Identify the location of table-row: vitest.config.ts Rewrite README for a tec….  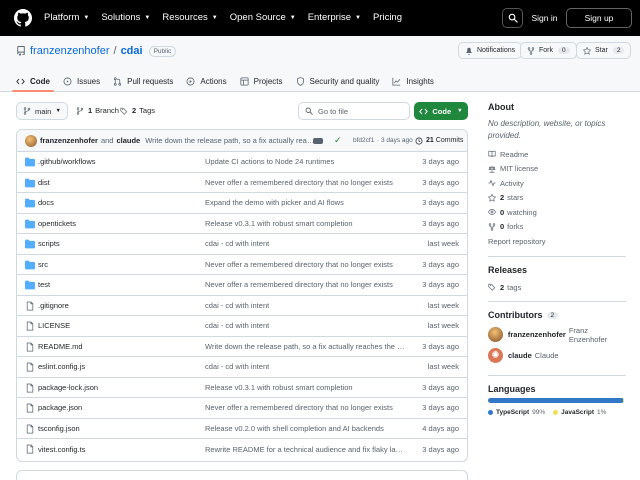
(242, 449).